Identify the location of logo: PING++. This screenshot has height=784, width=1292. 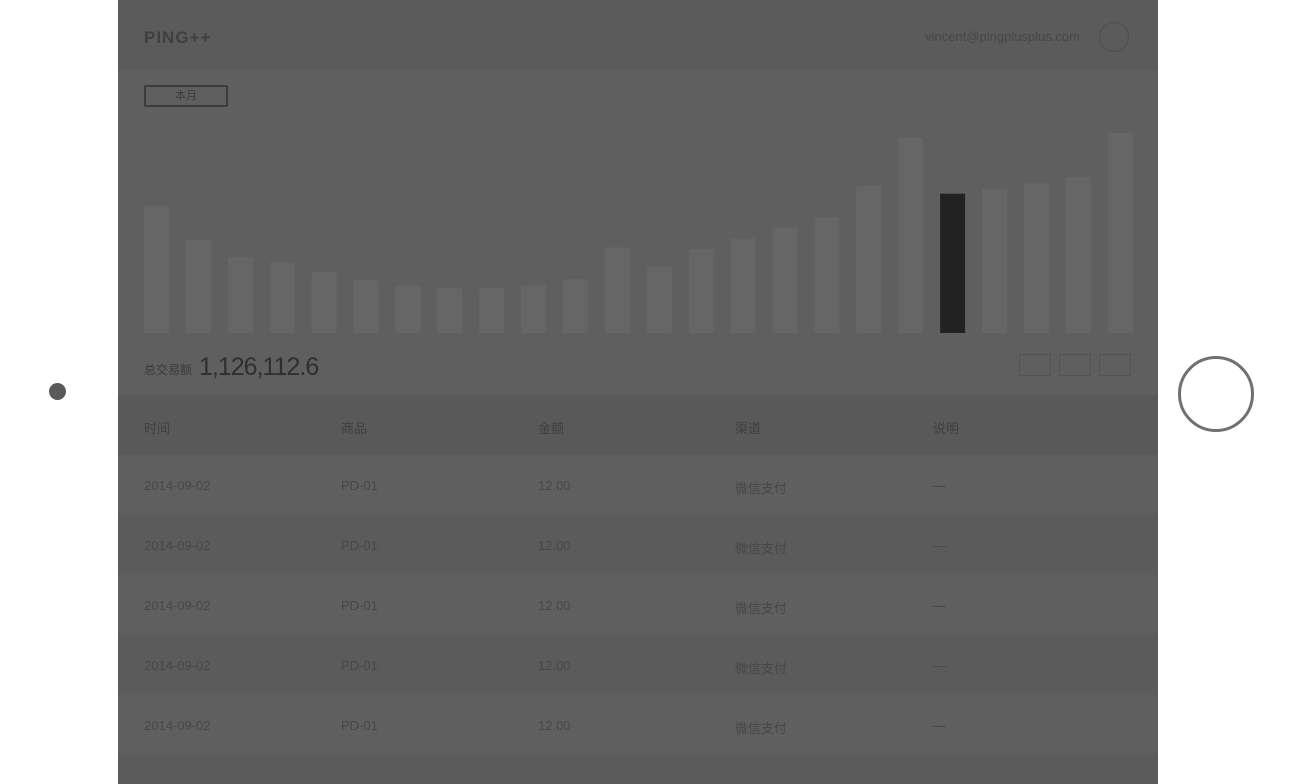
(178, 37).